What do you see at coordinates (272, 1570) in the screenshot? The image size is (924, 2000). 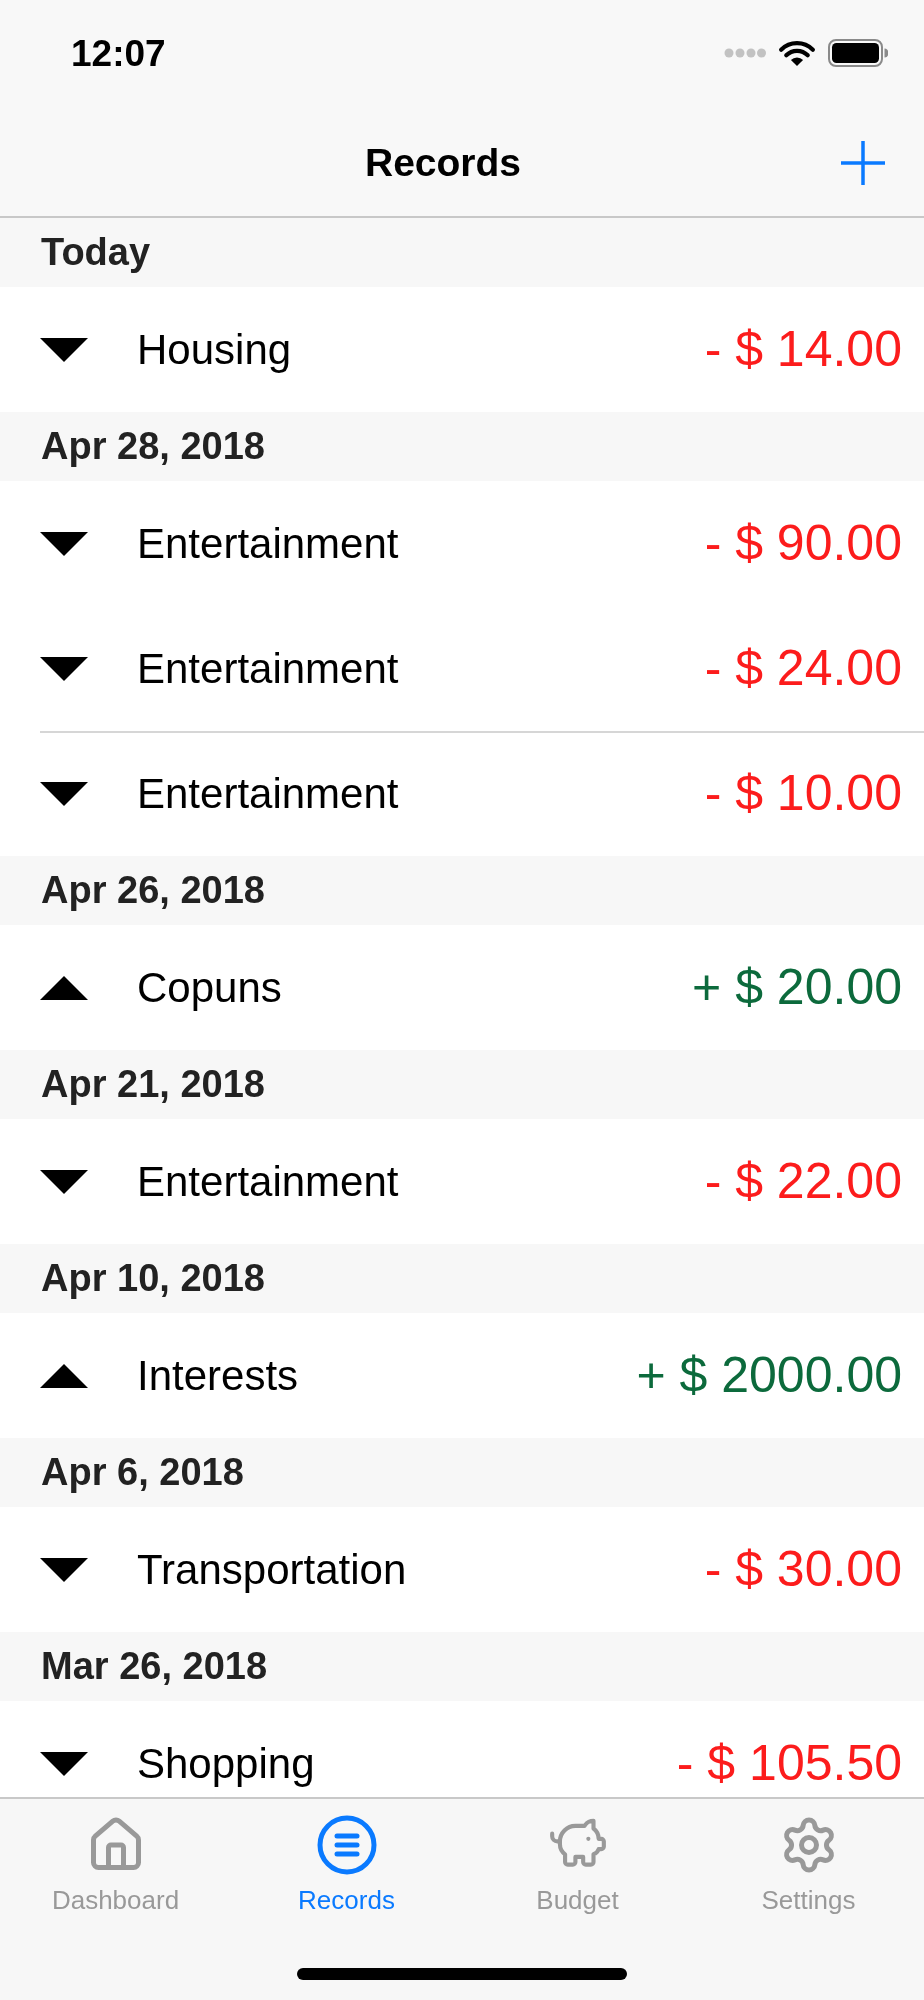 I see `category-label: Transportation` at bounding box center [272, 1570].